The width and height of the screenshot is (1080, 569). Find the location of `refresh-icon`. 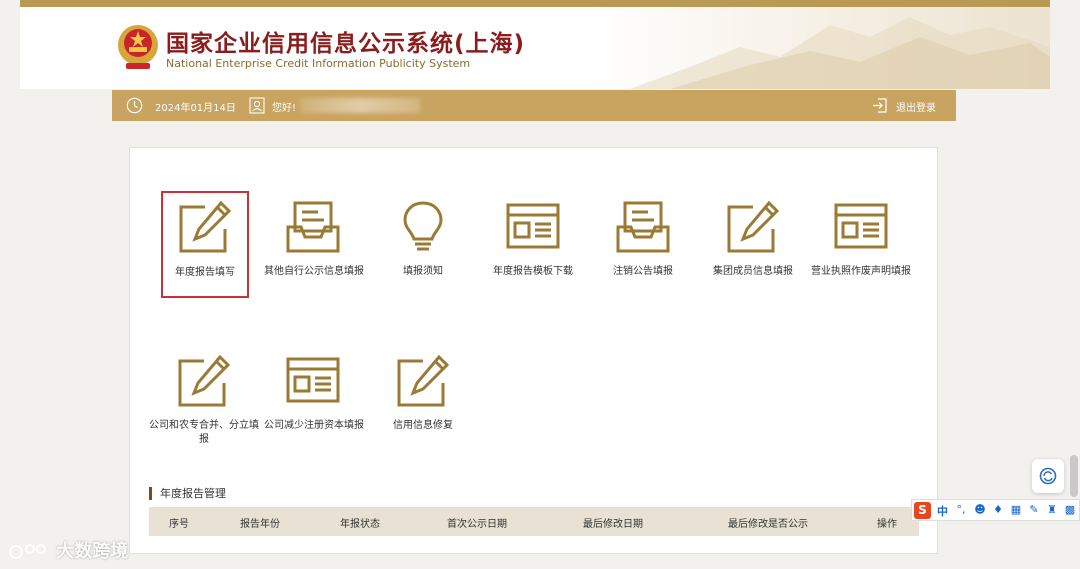

refresh-icon is located at coordinates (1048, 476).